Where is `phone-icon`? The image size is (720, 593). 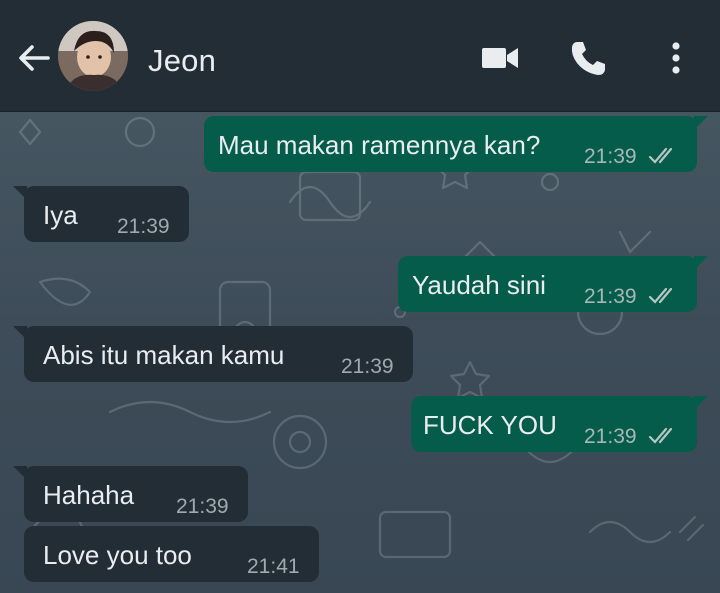 phone-icon is located at coordinates (588, 58).